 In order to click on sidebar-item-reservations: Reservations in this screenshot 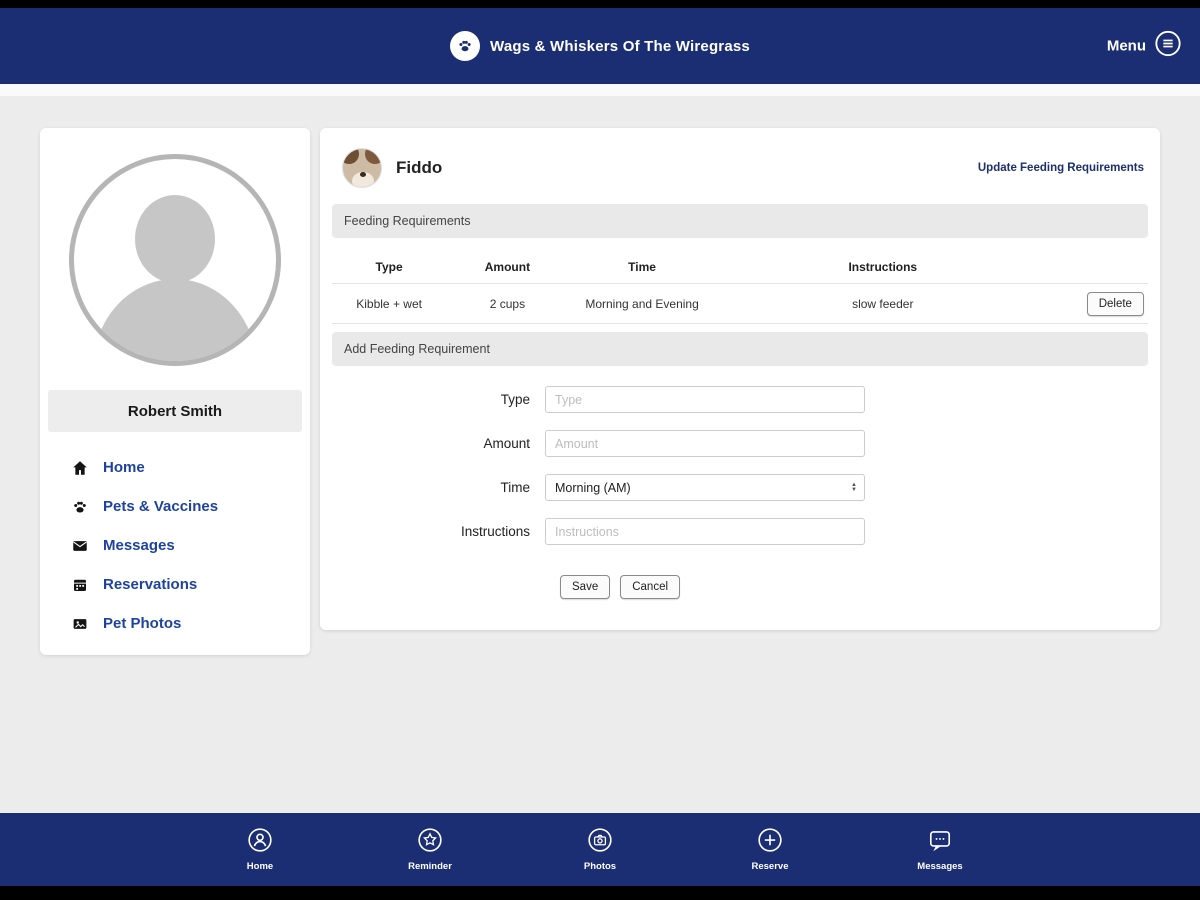, I will do `click(175, 584)`.